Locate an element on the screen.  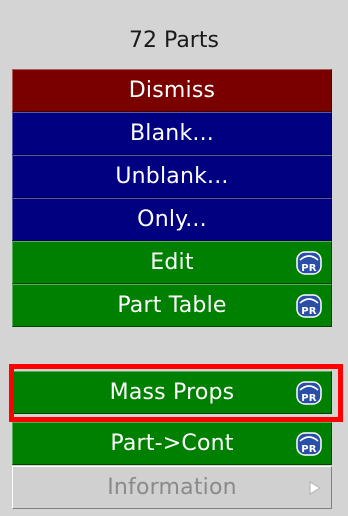
edit-button-label: Edit is located at coordinates (172, 262).